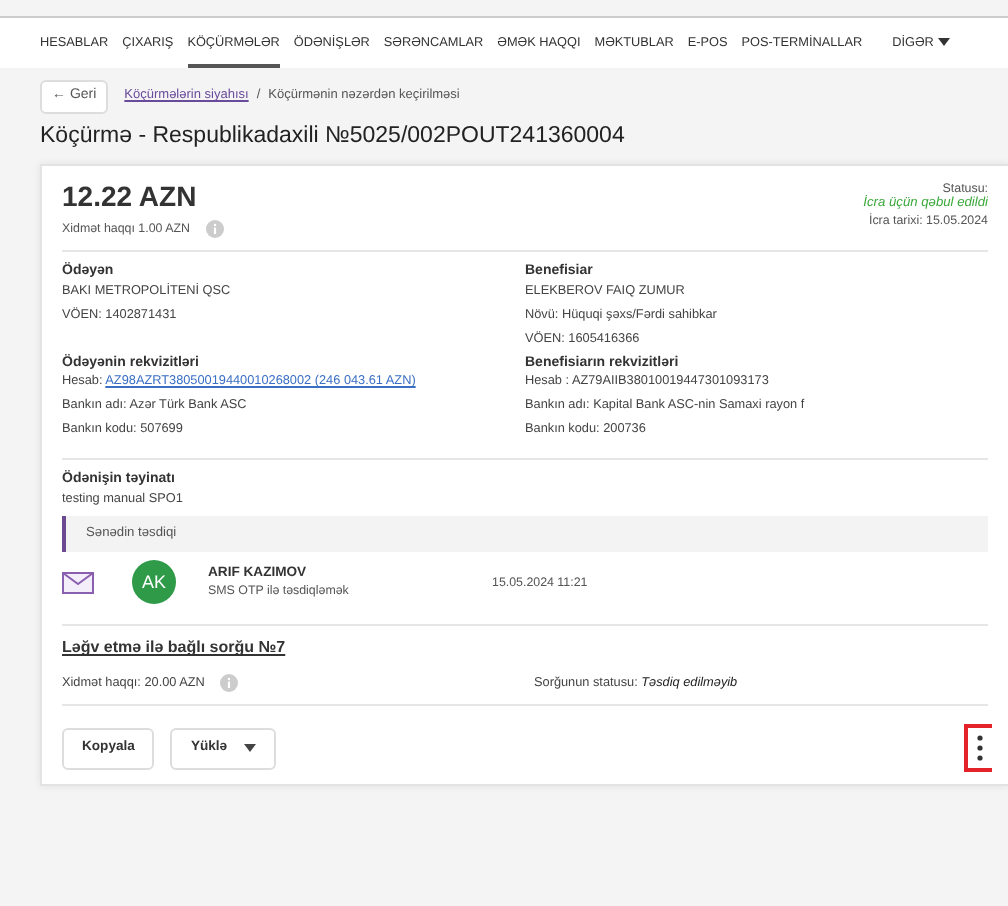 Image resolution: width=1008 pixels, height=906 pixels. I want to click on page-title: Köçürmə - Respublikadaxili №5025/002POUT241360004, so click(332, 136).